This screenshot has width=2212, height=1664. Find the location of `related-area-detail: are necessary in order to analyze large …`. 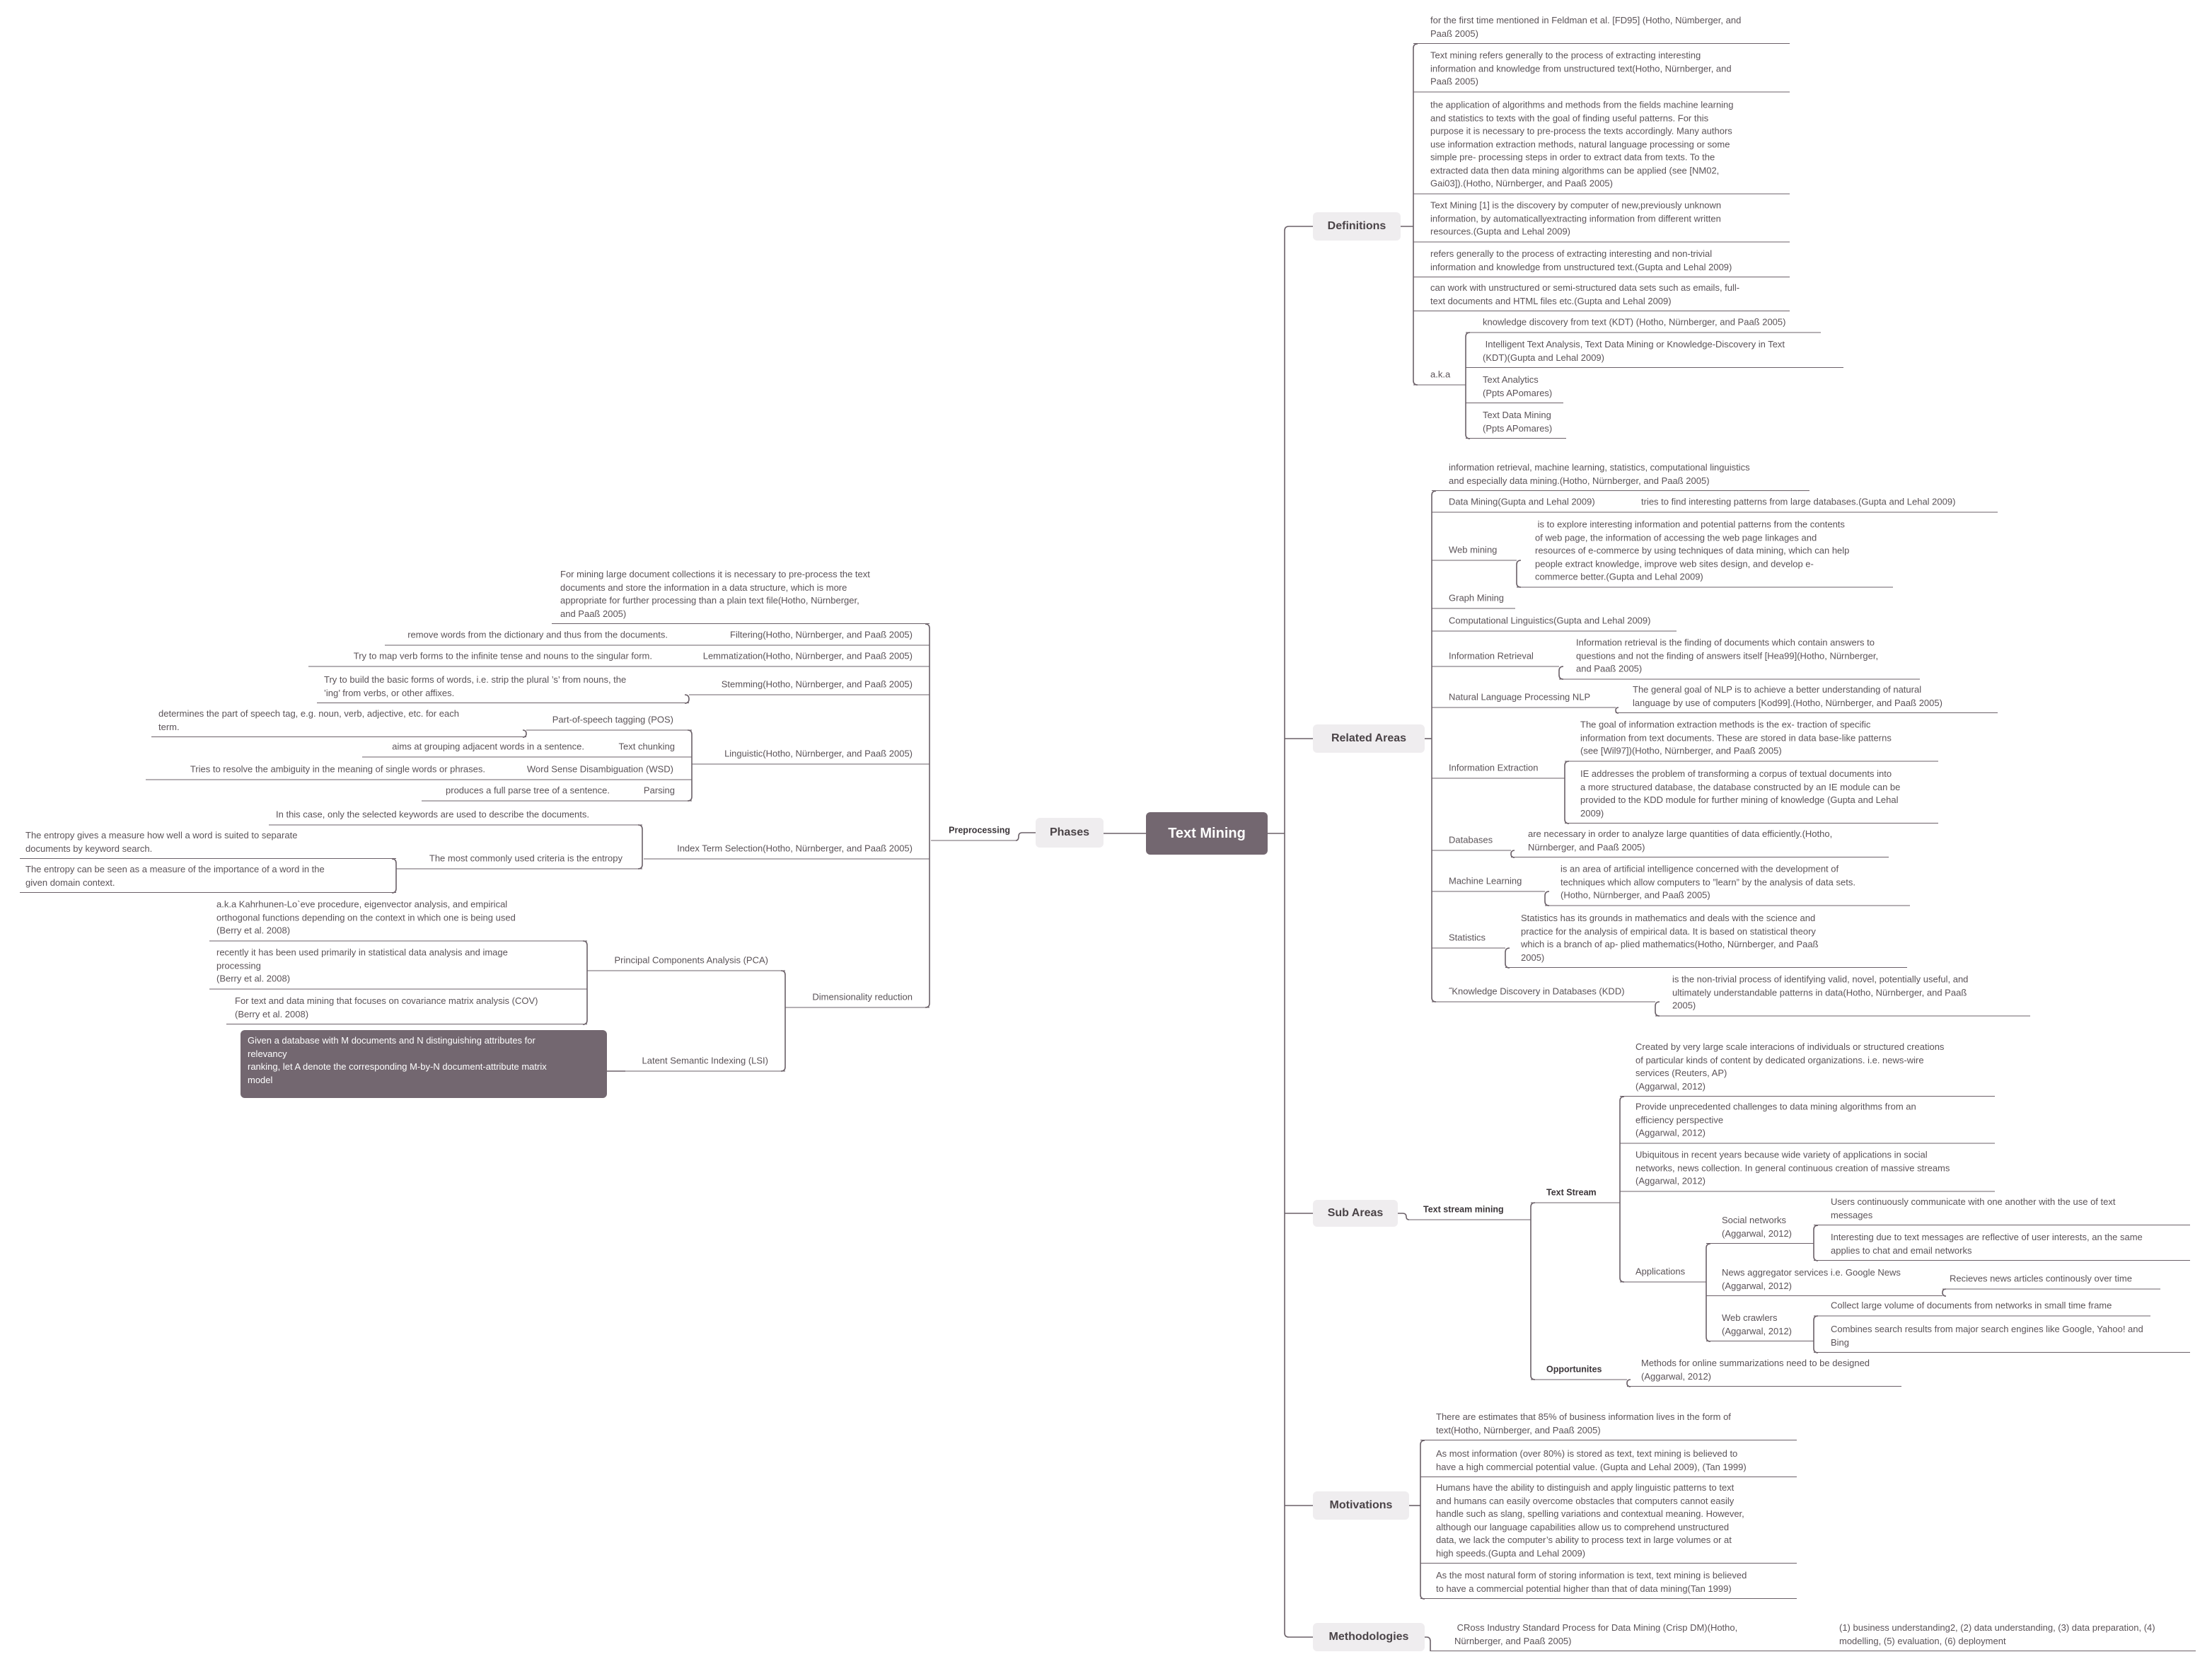

related-area-detail: are necessary in order to analyze large … is located at coordinates (1700, 842).